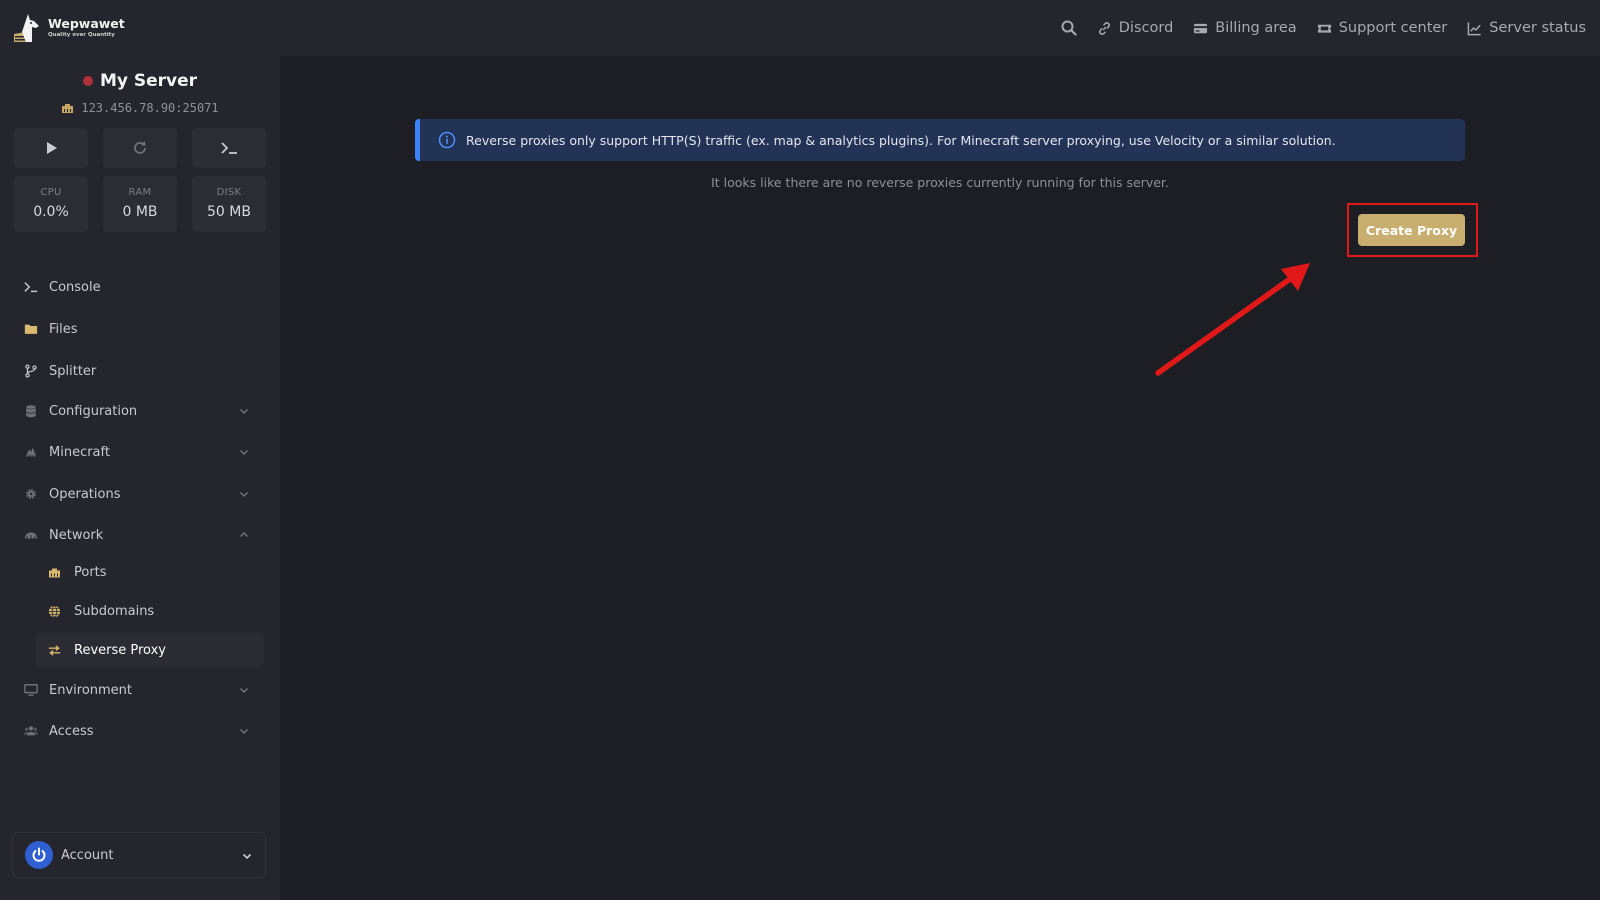  I want to click on gear-icon, so click(31, 494).